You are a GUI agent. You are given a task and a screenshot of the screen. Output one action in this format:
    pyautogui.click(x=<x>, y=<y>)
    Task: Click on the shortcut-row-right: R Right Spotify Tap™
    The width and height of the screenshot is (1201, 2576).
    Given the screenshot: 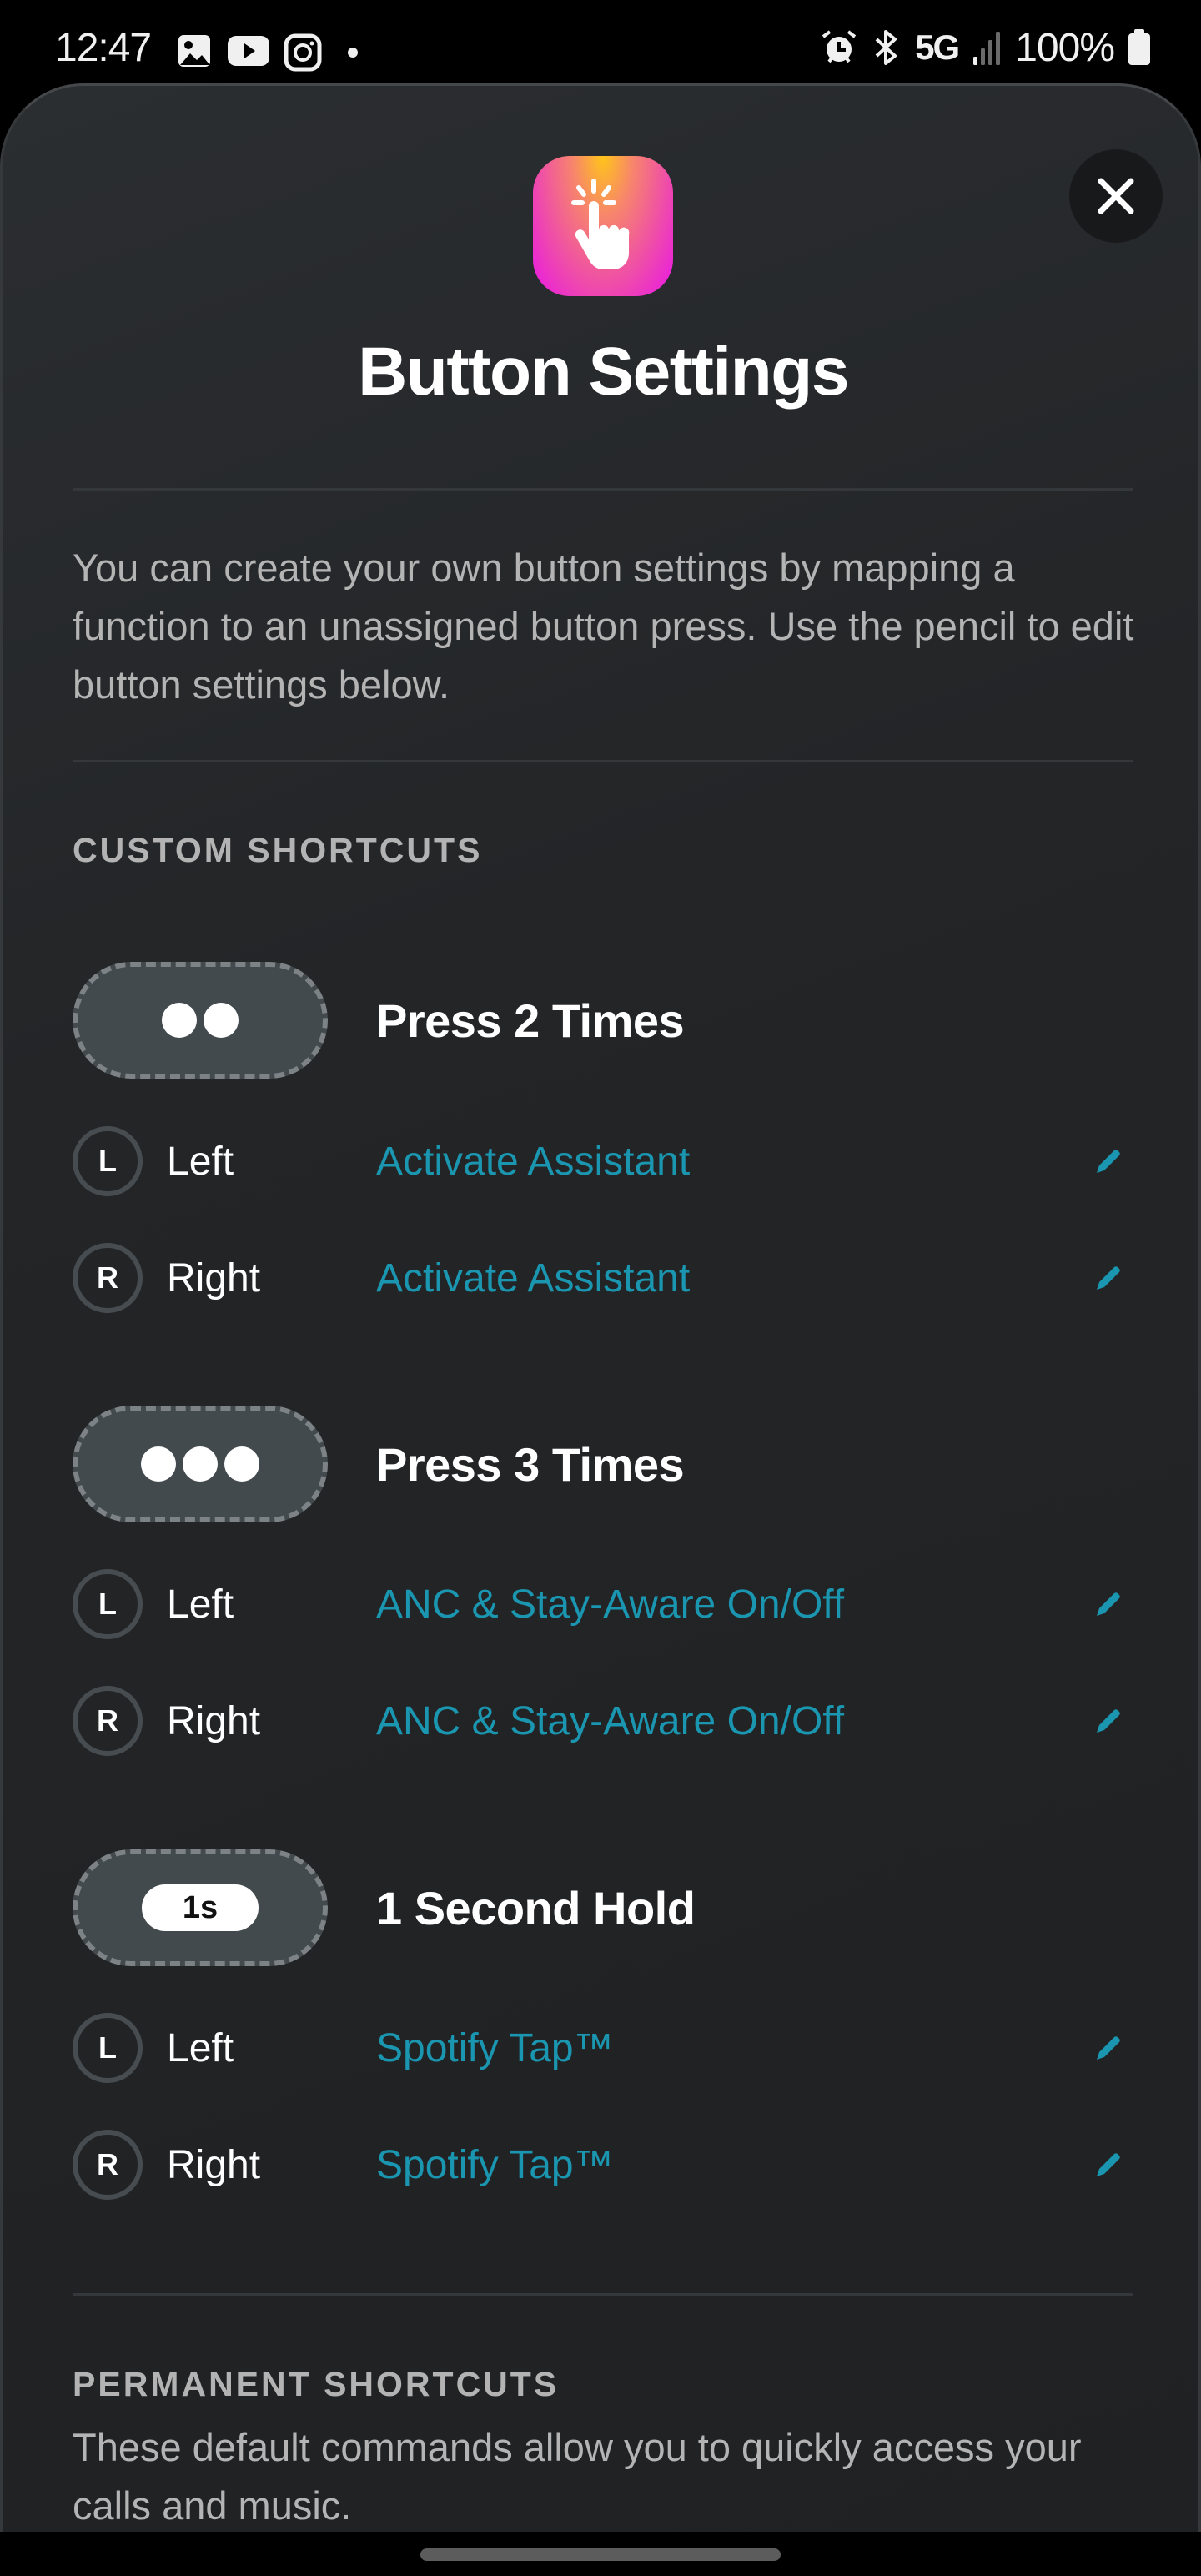 What is the action you would take?
    pyautogui.click(x=603, y=2164)
    